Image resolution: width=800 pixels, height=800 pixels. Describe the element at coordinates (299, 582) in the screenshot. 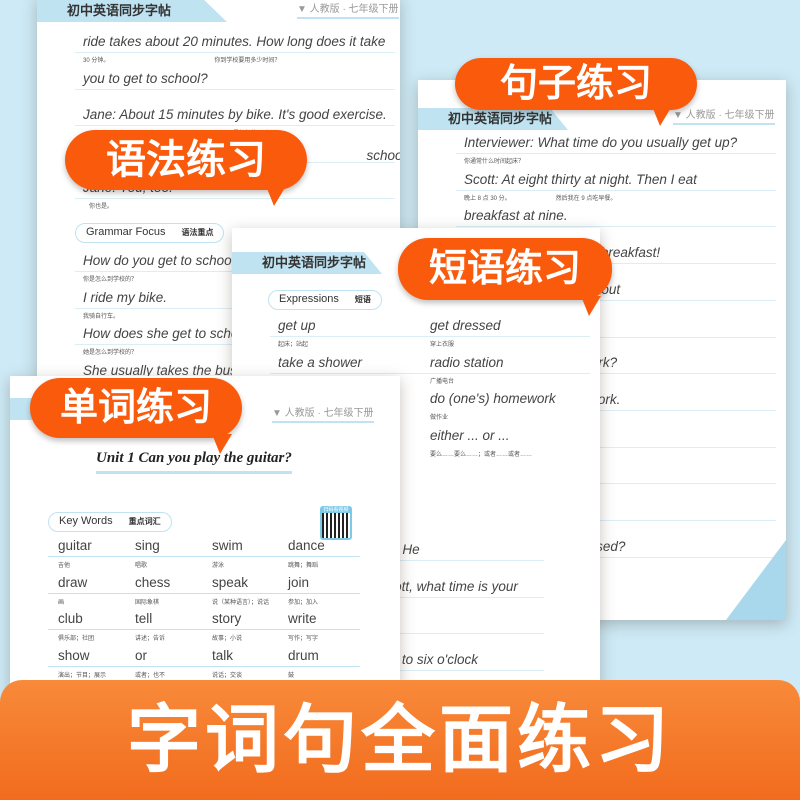

I see `key-word: join` at that location.